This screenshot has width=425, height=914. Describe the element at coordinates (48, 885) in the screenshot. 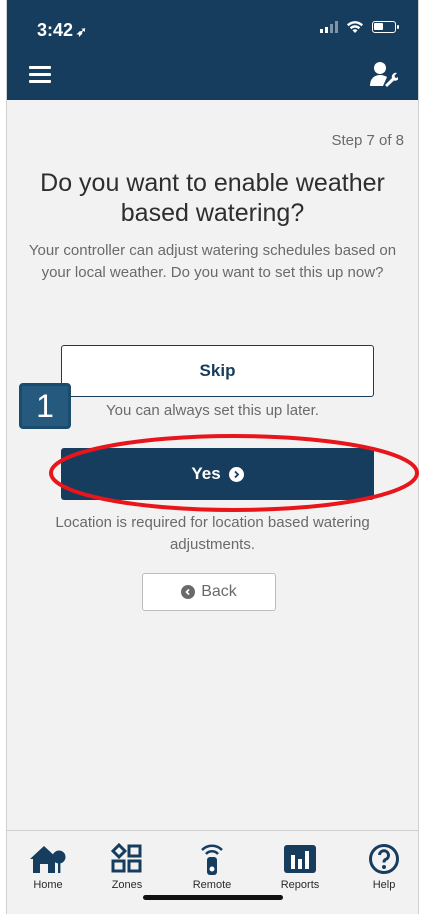

I see `tab-home-label: Home` at that location.